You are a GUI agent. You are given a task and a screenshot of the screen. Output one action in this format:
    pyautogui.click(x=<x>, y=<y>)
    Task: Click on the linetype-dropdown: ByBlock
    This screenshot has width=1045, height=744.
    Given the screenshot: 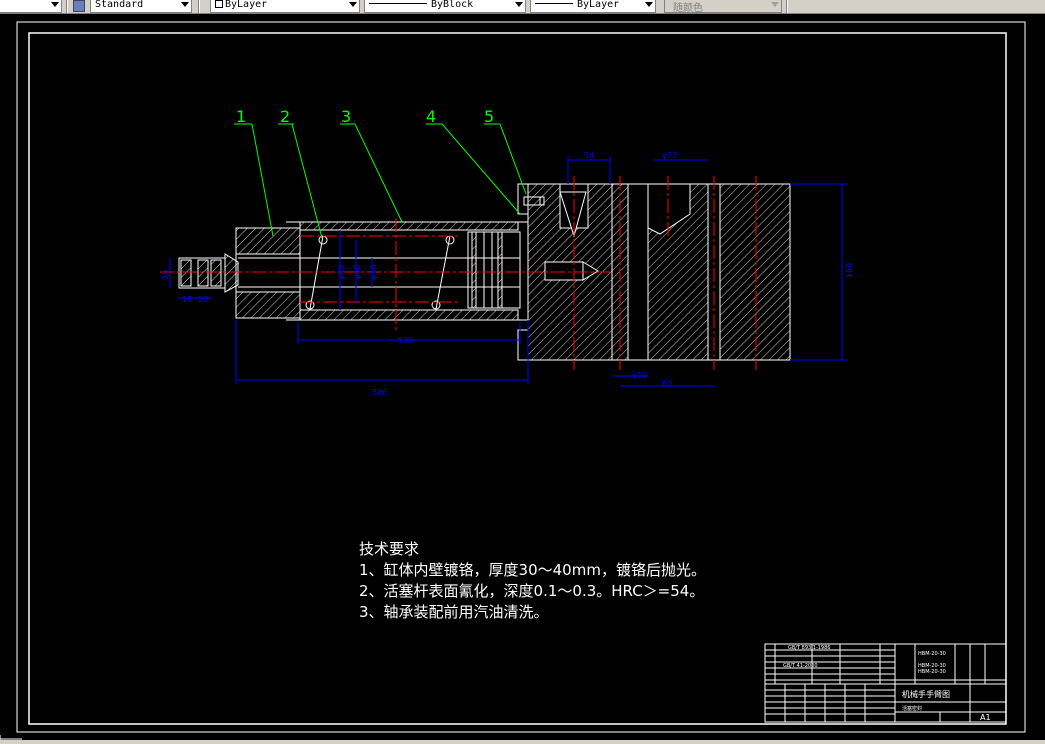 What is the action you would take?
    pyautogui.click(x=445, y=6)
    